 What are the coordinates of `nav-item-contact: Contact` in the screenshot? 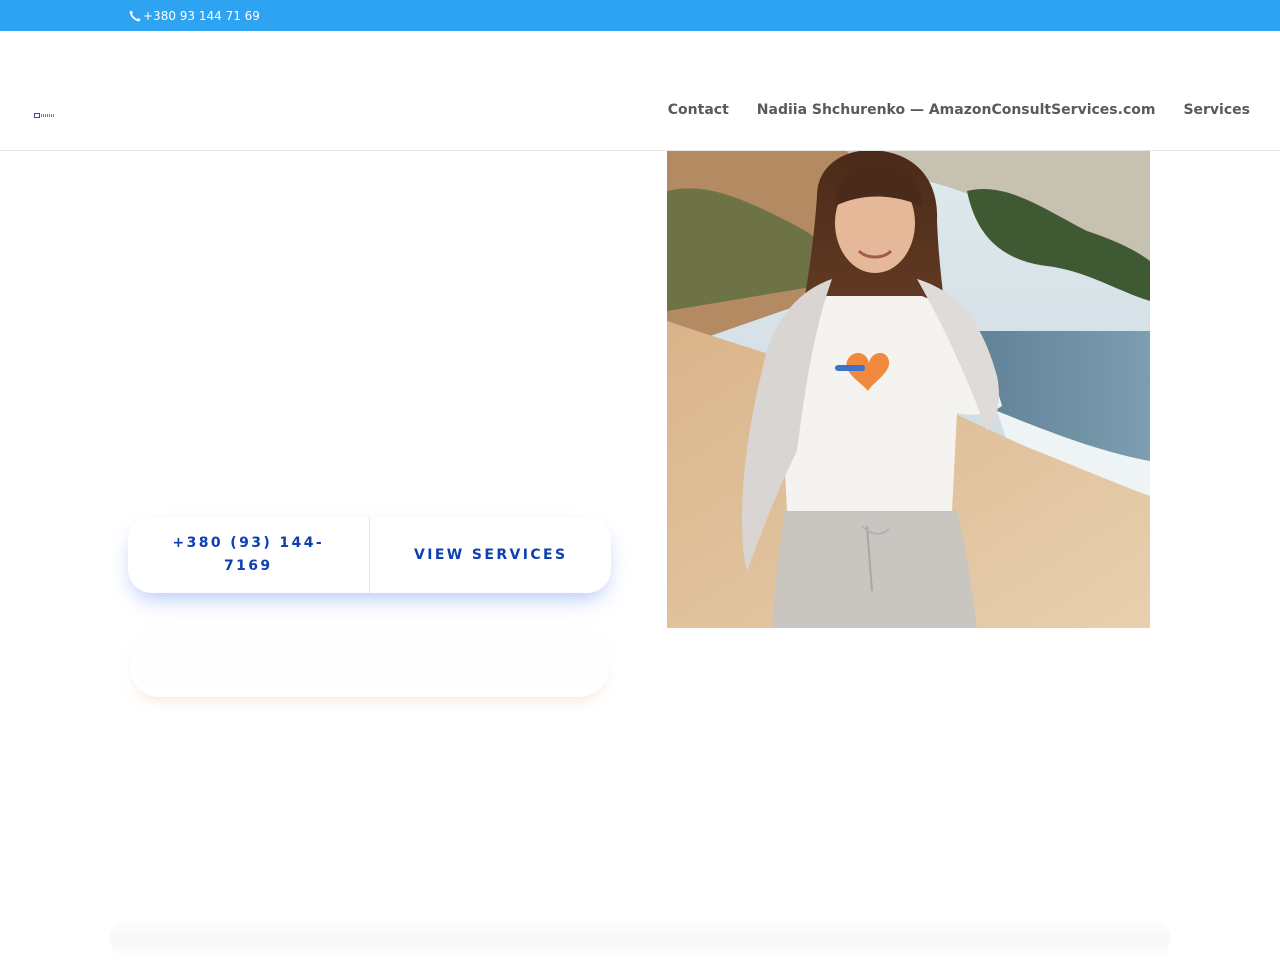 It's located at (698, 110).